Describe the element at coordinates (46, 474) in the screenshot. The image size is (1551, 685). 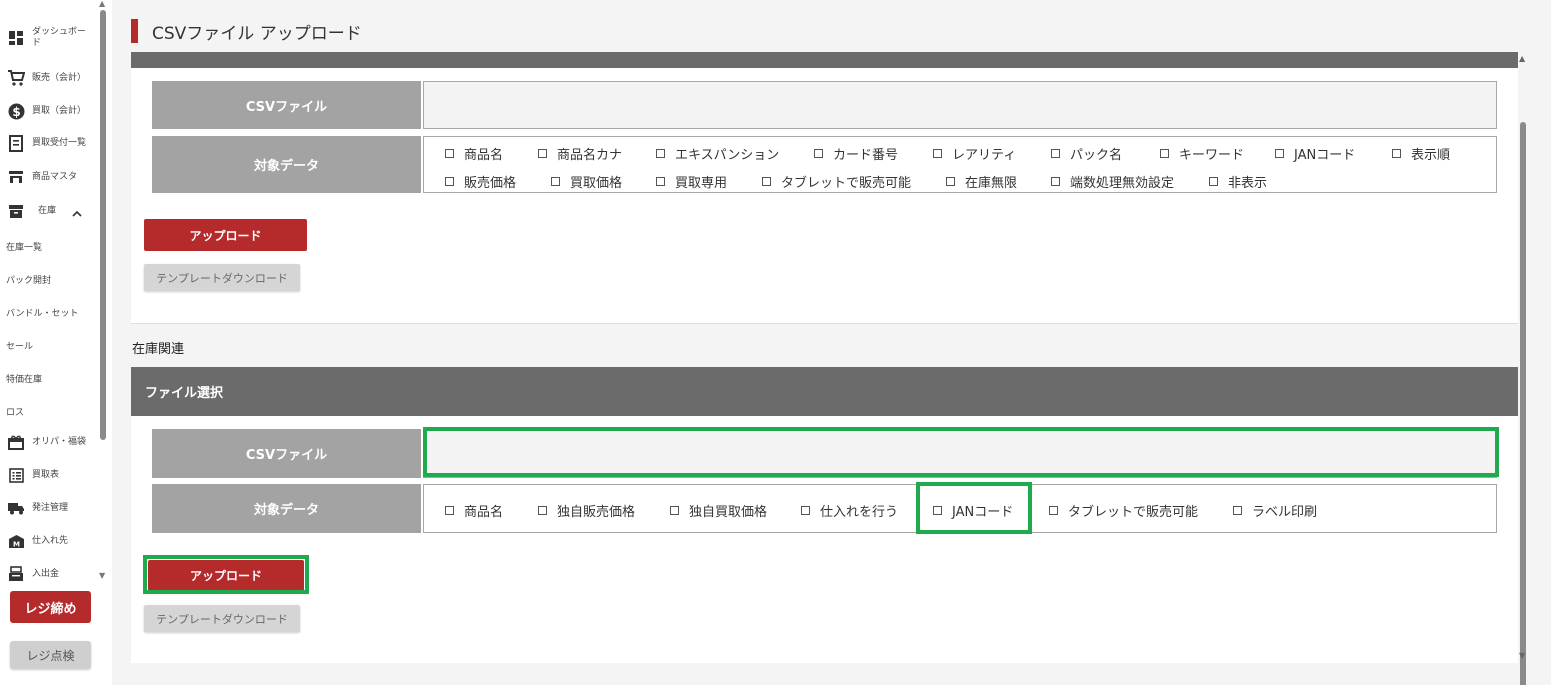
I see `sidebar-item-label: 買取表` at that location.